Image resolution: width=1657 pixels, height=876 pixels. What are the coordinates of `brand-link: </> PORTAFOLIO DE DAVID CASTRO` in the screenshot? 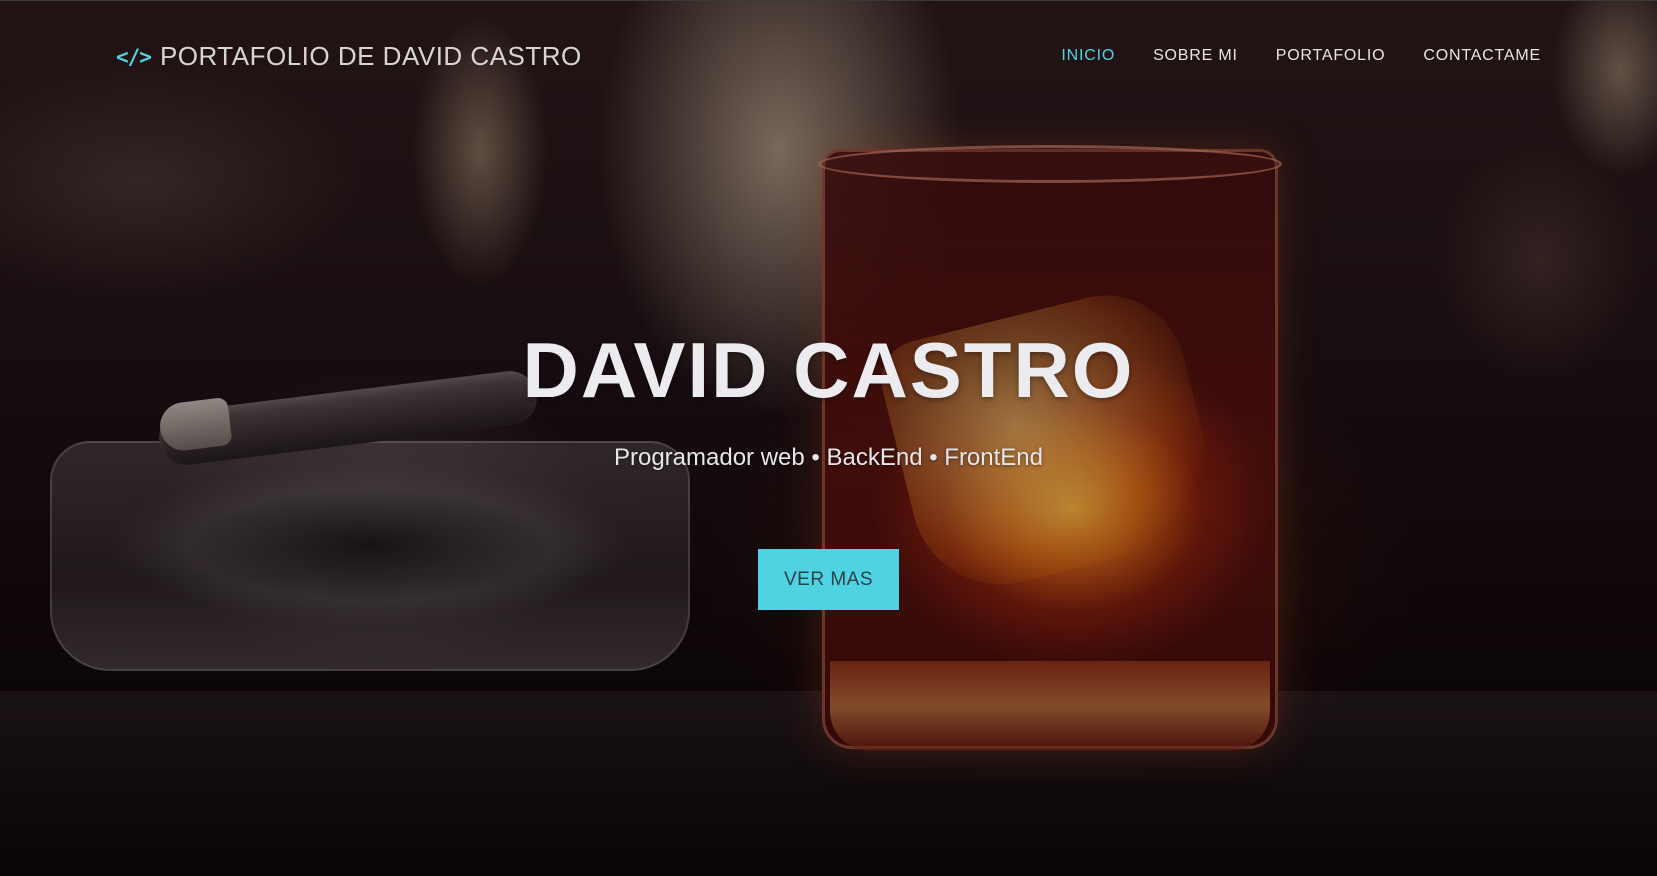 It's located at (349, 56).